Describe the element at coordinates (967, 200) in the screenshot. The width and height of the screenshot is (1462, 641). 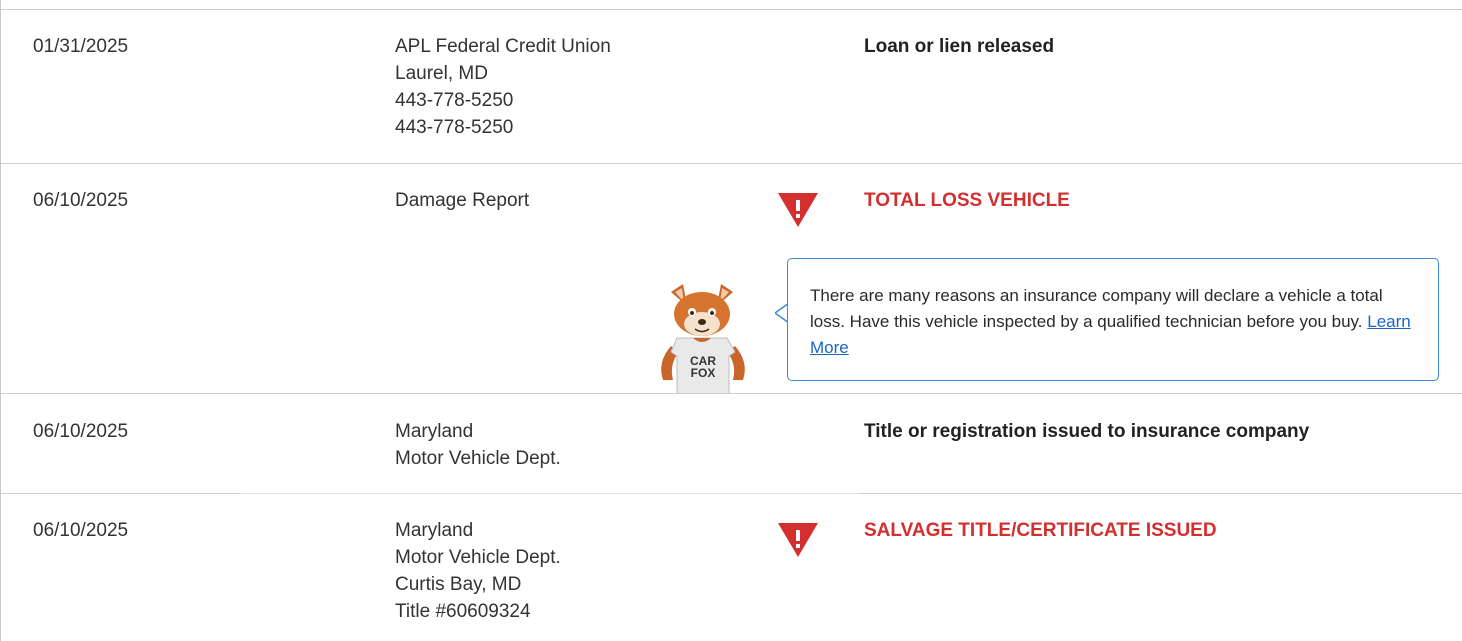
I see `record-comment-alert: TOTAL LOSS VEHICLE` at that location.